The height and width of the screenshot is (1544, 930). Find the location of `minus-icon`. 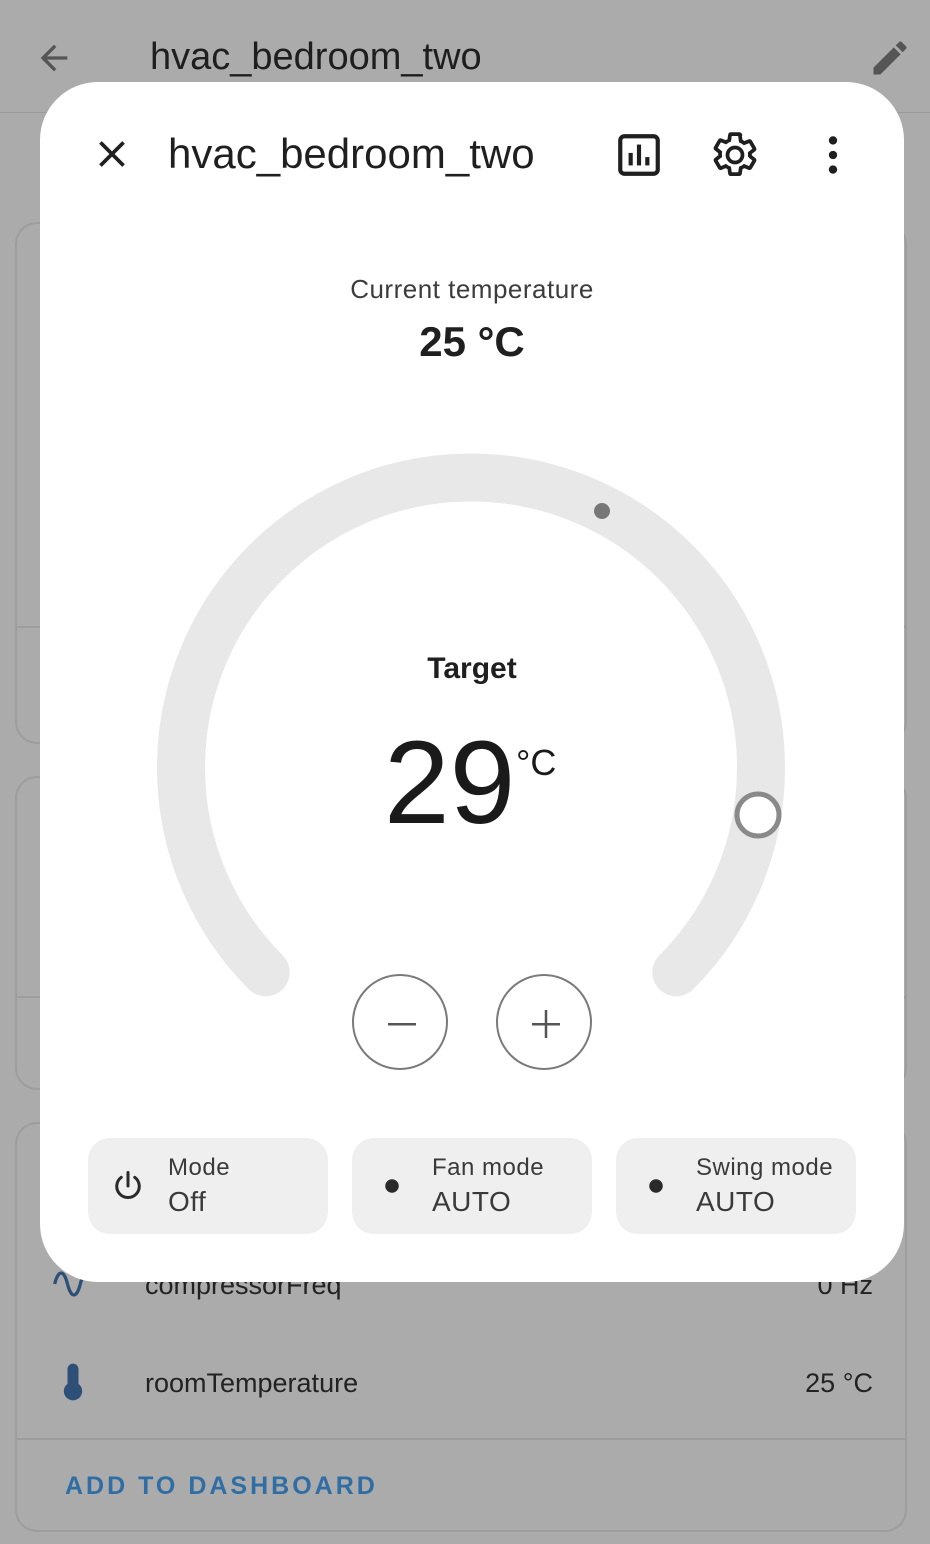

minus-icon is located at coordinates (402, 1024).